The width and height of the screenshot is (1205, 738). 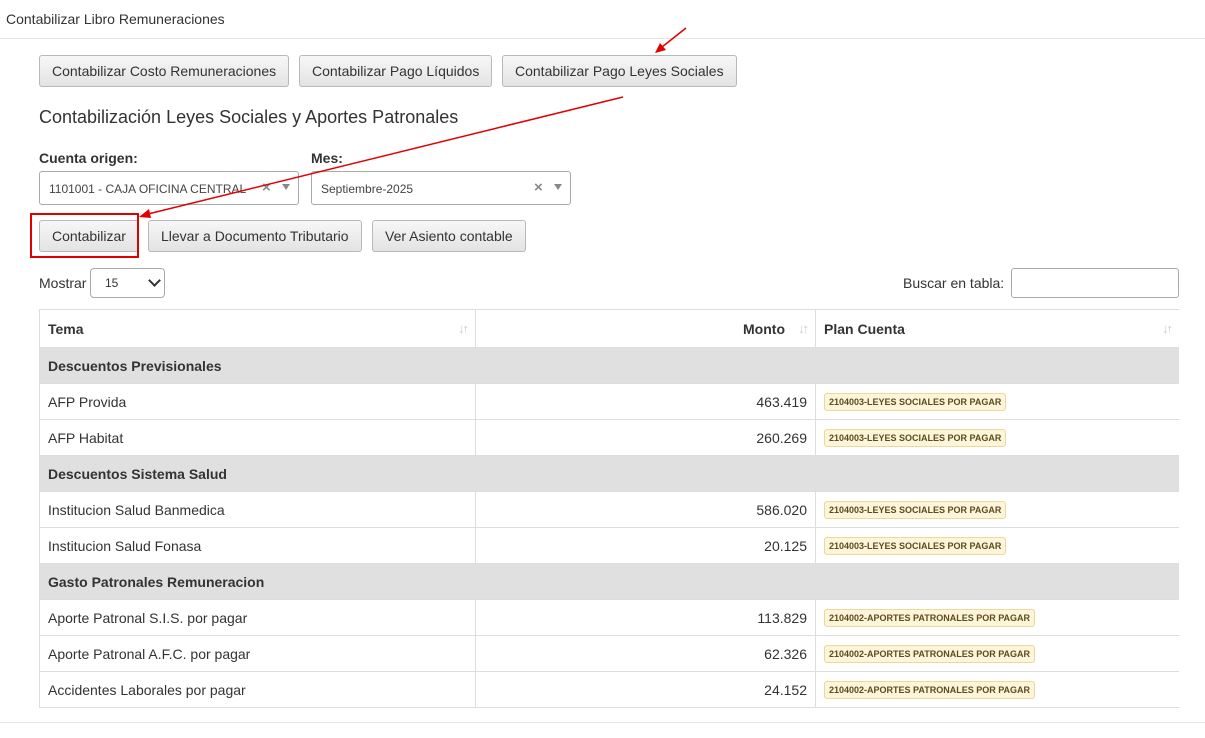 I want to click on page-title: Contabilizar Libro Remuneraciones, so click(x=115, y=19).